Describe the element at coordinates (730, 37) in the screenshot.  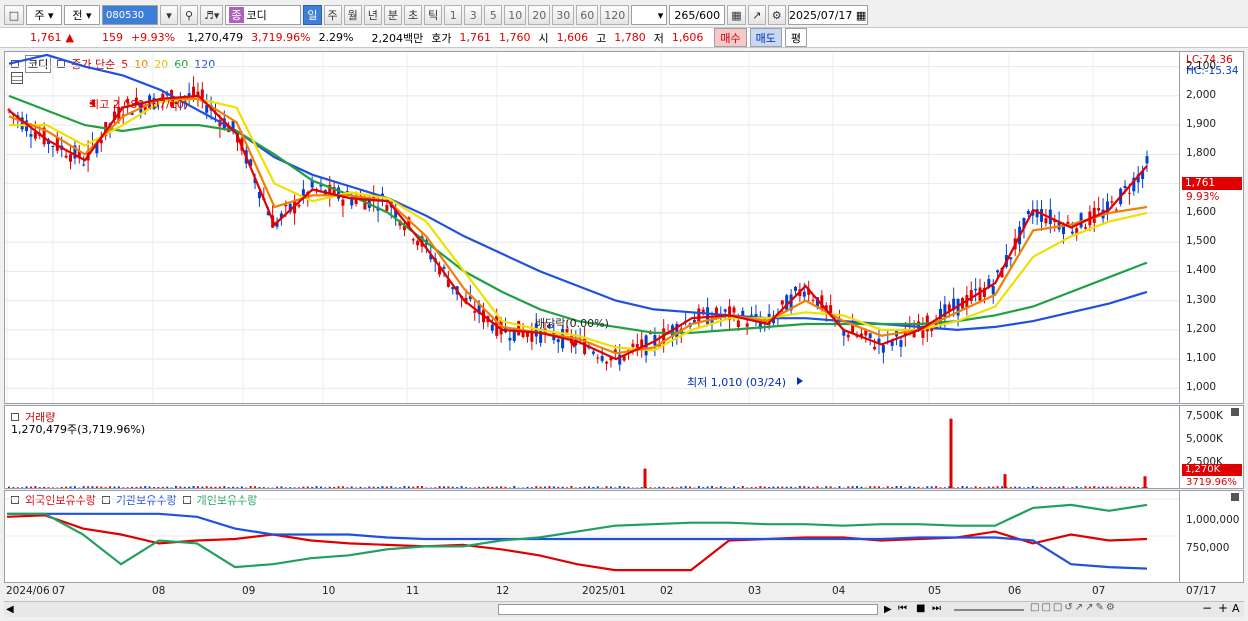
I see `buy-button: 매수` at that location.